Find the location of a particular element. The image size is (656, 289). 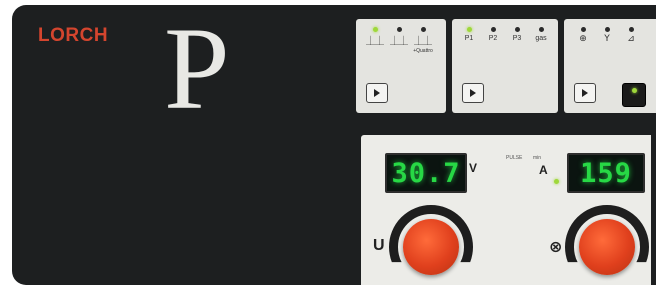

four-stroke-icon: ⏊⏊ is located at coordinates (399, 42).